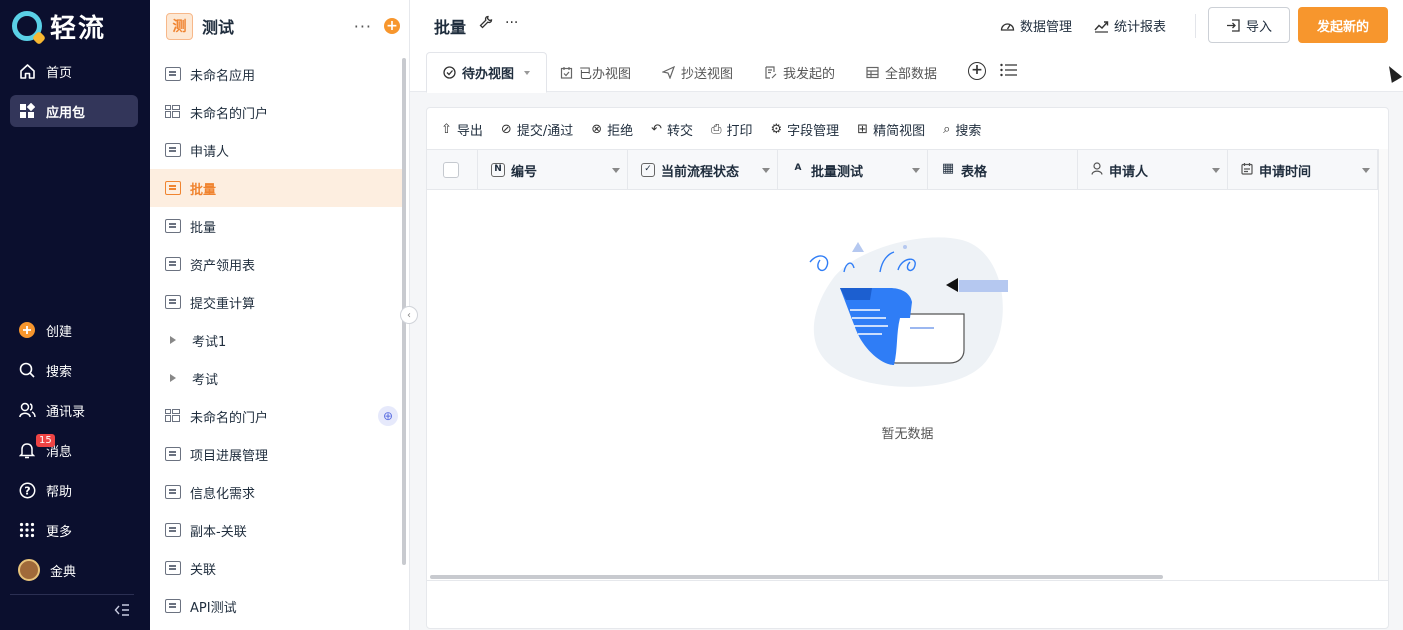 The image size is (1403, 630). I want to click on sidebar-item: 关联, so click(276, 568).